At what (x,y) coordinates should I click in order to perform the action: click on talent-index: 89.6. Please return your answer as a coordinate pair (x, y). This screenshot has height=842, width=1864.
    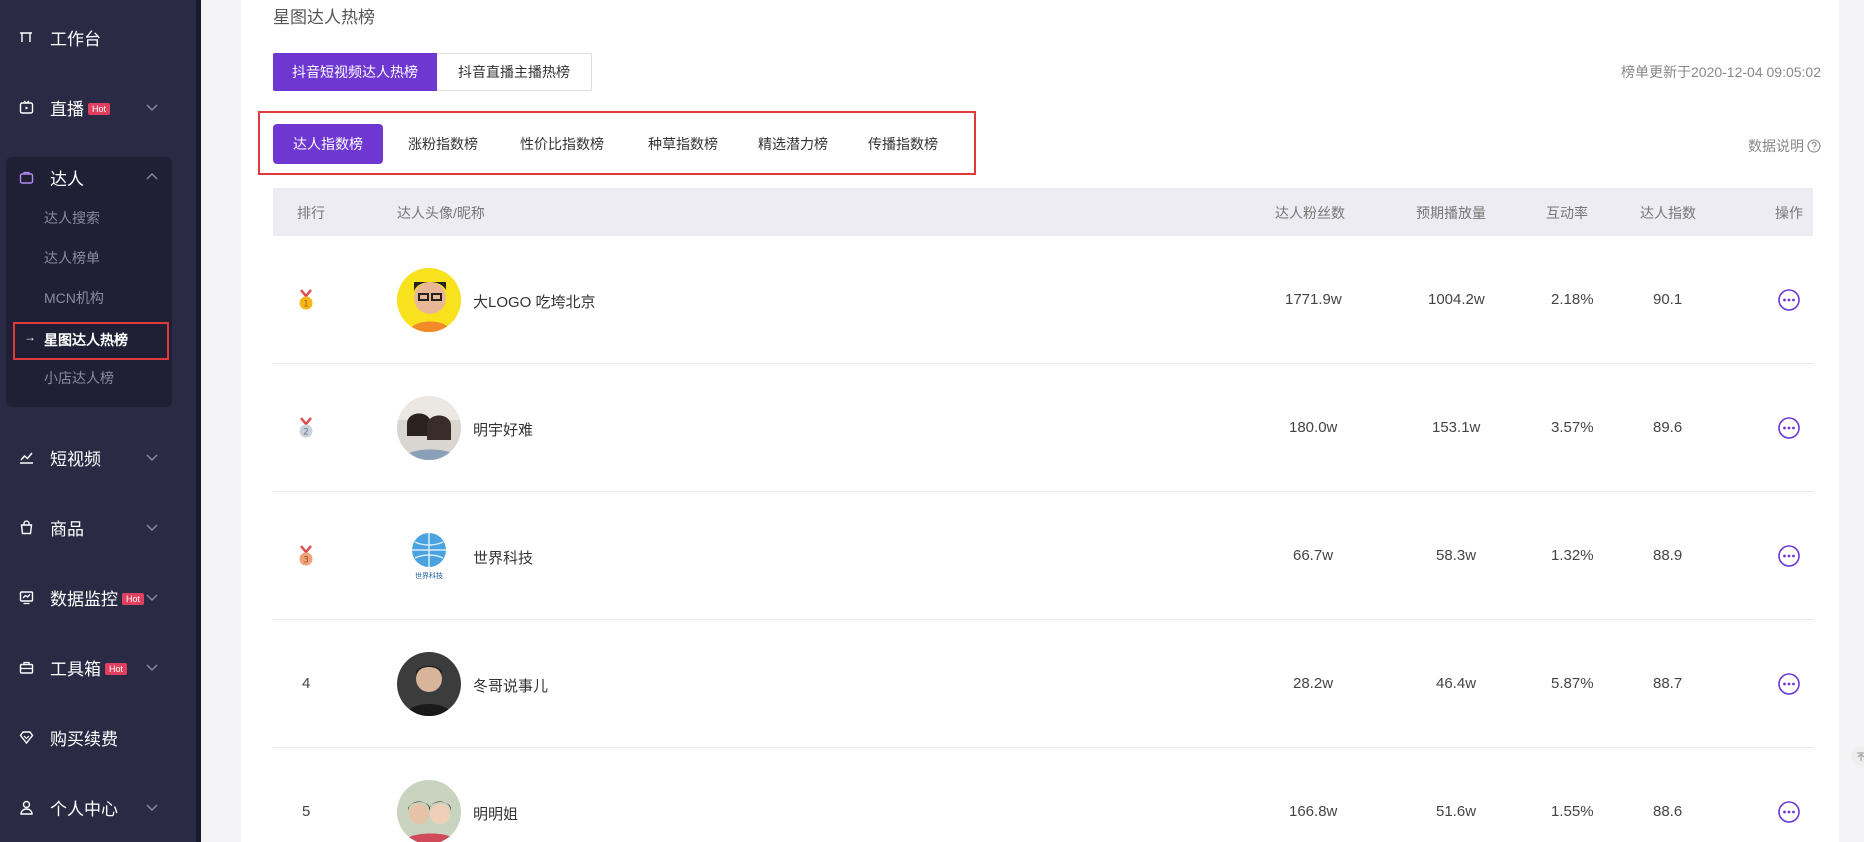
    Looking at the image, I should click on (1668, 427).